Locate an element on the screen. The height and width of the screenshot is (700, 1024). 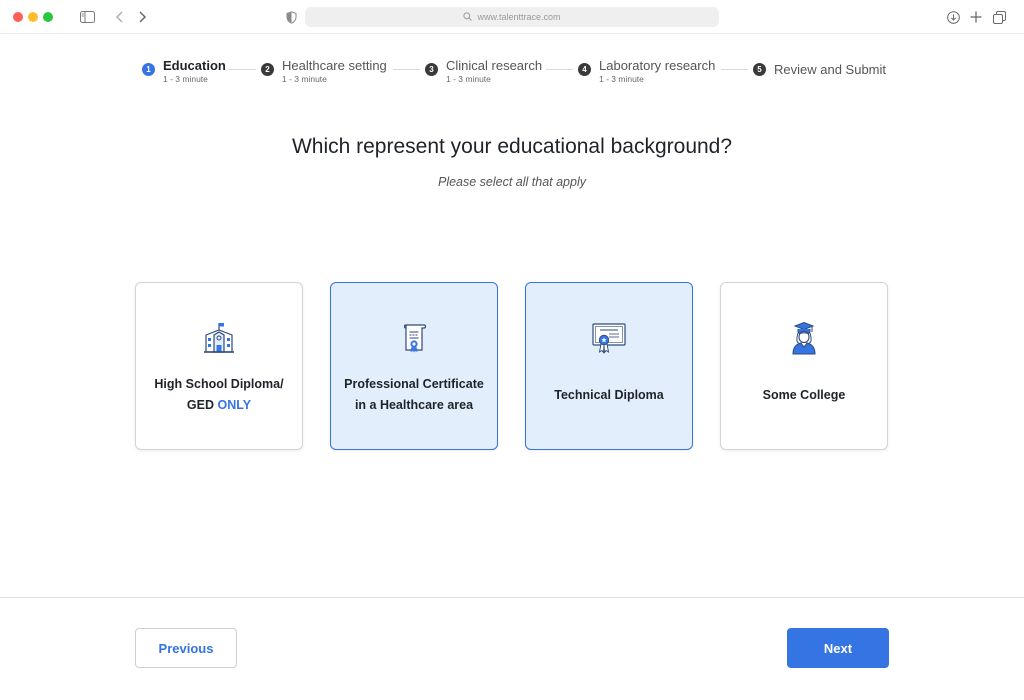
step-title: Healthcare setting is located at coordinates (334, 65).